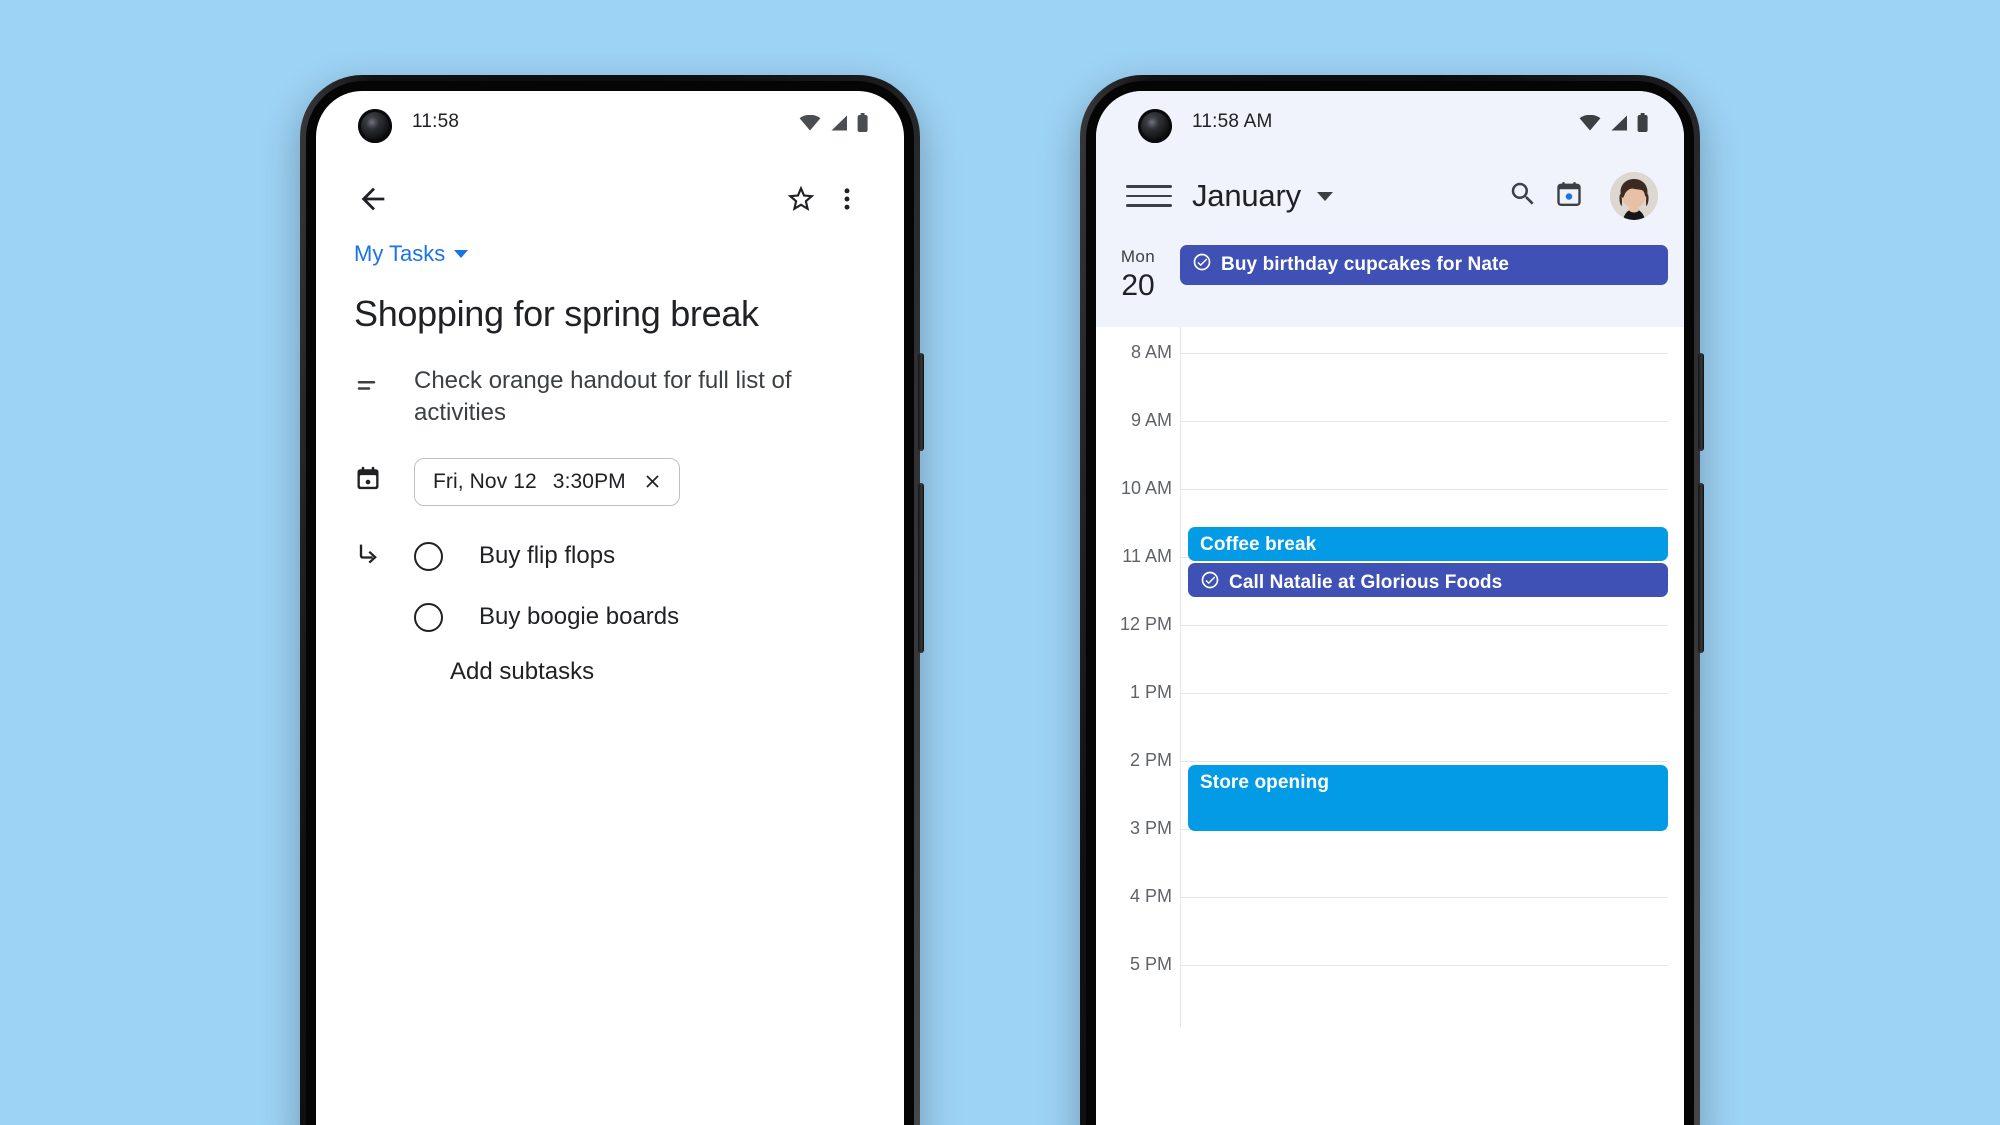  I want to click on back-button, so click(373, 201).